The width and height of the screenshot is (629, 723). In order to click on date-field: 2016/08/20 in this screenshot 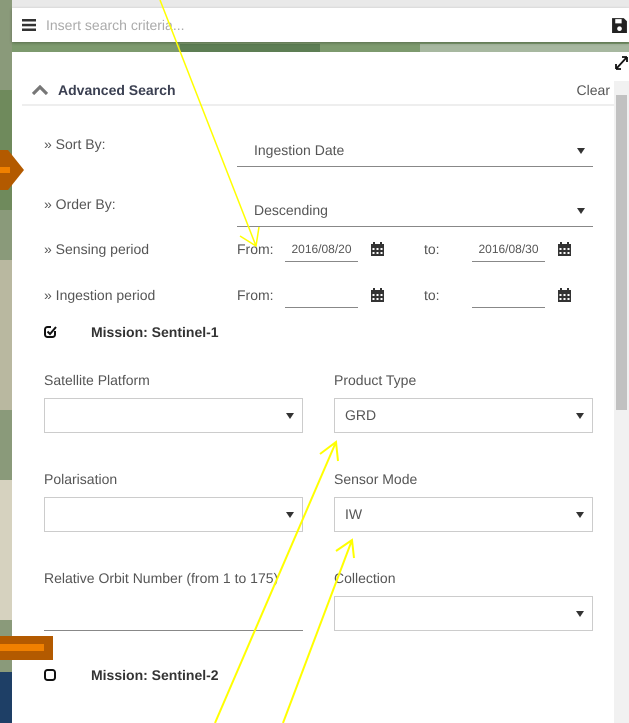, I will do `click(321, 249)`.